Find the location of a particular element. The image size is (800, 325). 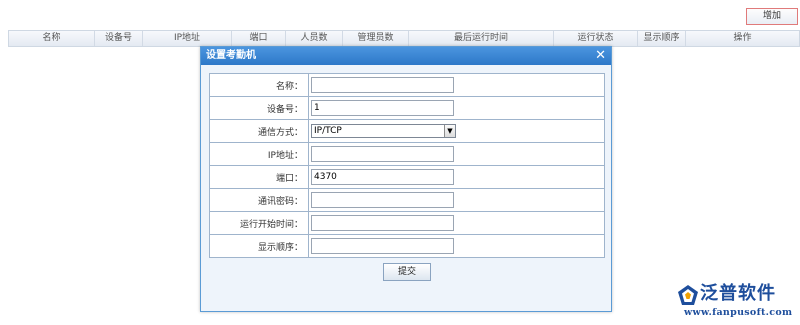

column-header-port: 端口 is located at coordinates (259, 38).